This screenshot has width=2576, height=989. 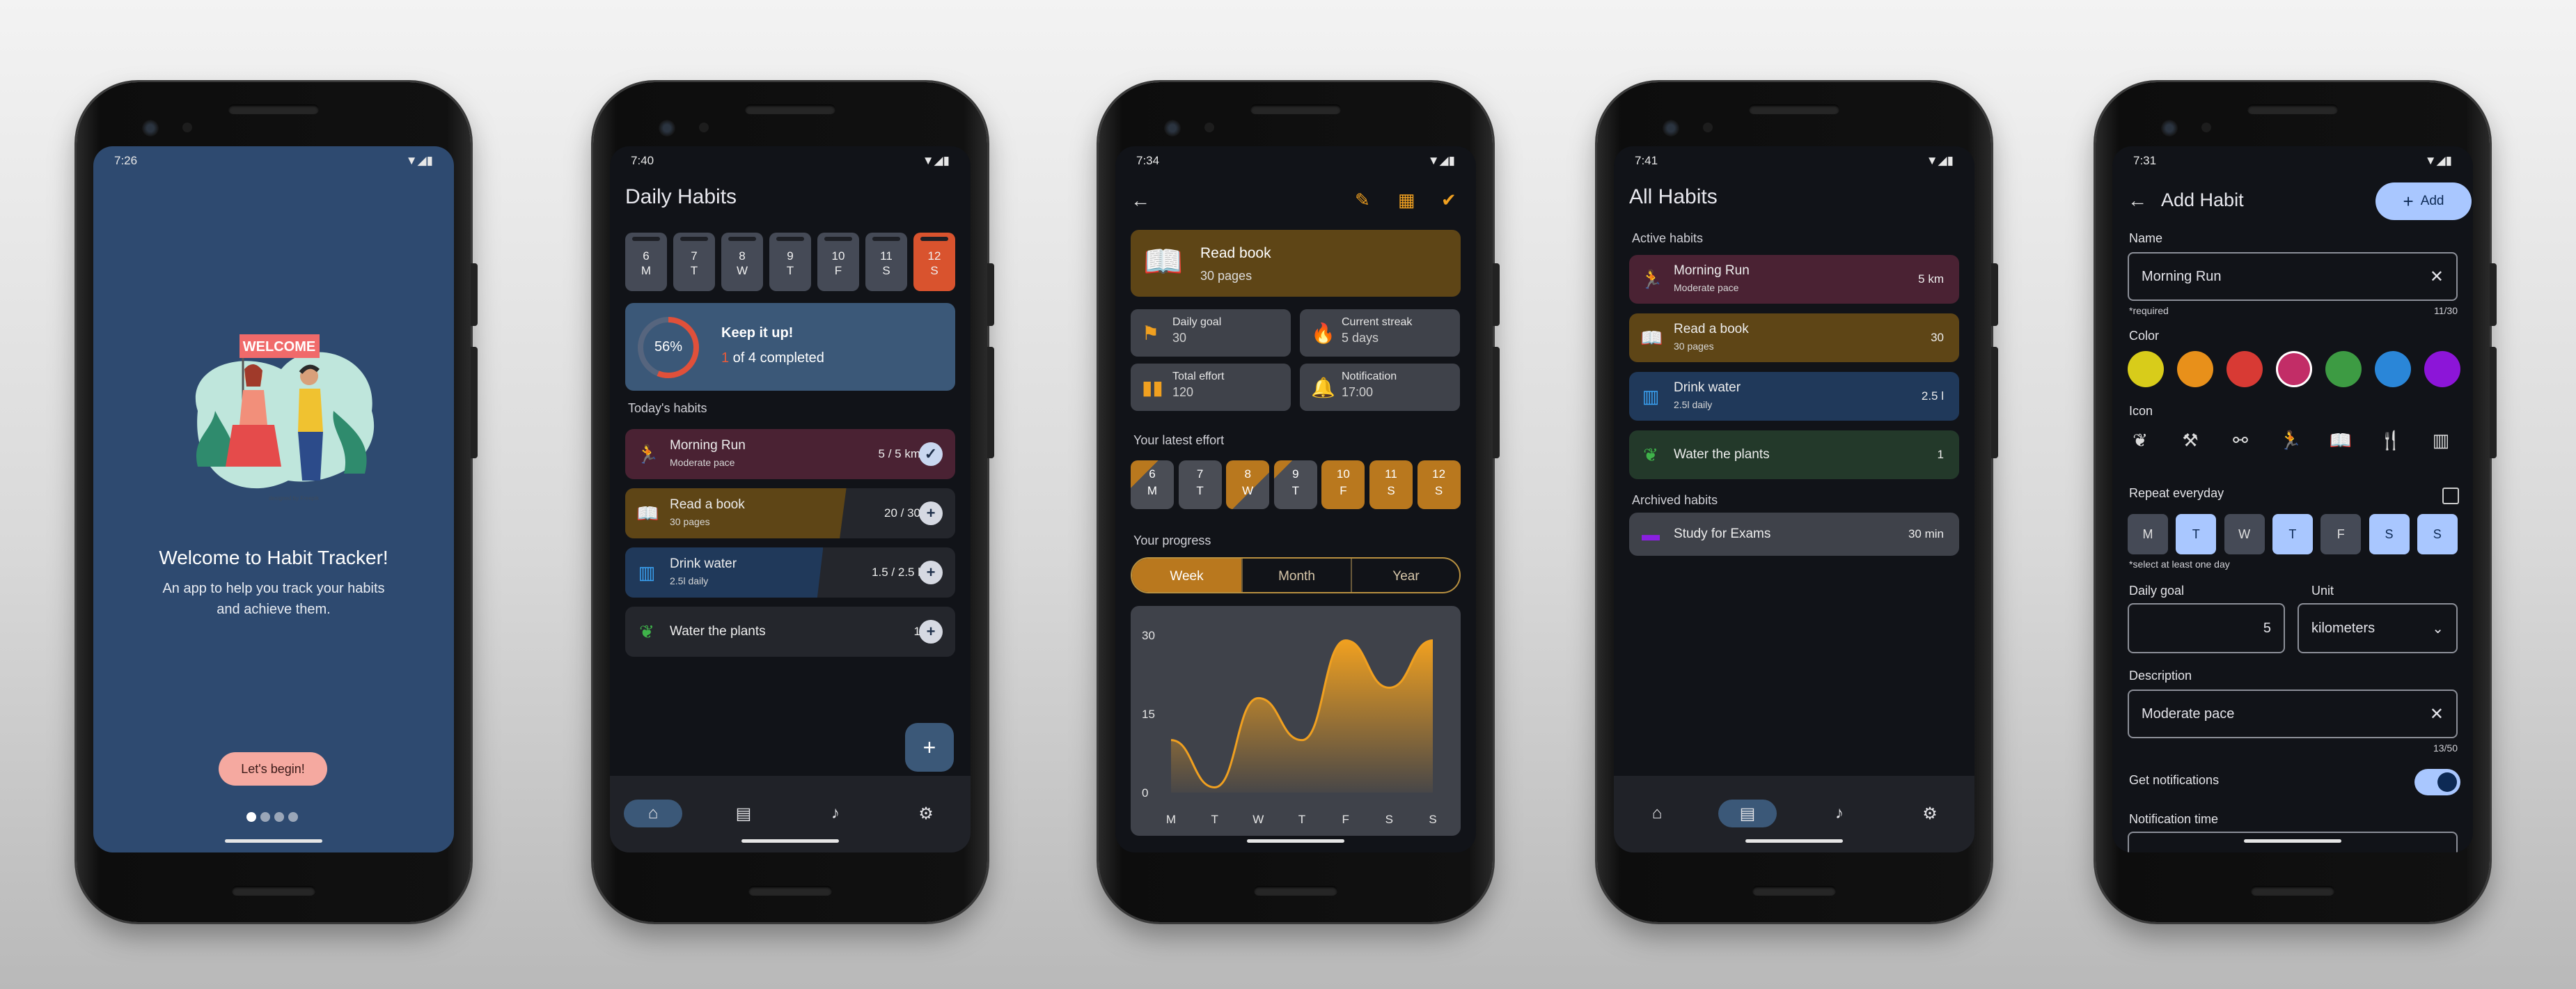 What do you see at coordinates (902, 513) in the screenshot?
I see `habit-progress: 20 / 30` at bounding box center [902, 513].